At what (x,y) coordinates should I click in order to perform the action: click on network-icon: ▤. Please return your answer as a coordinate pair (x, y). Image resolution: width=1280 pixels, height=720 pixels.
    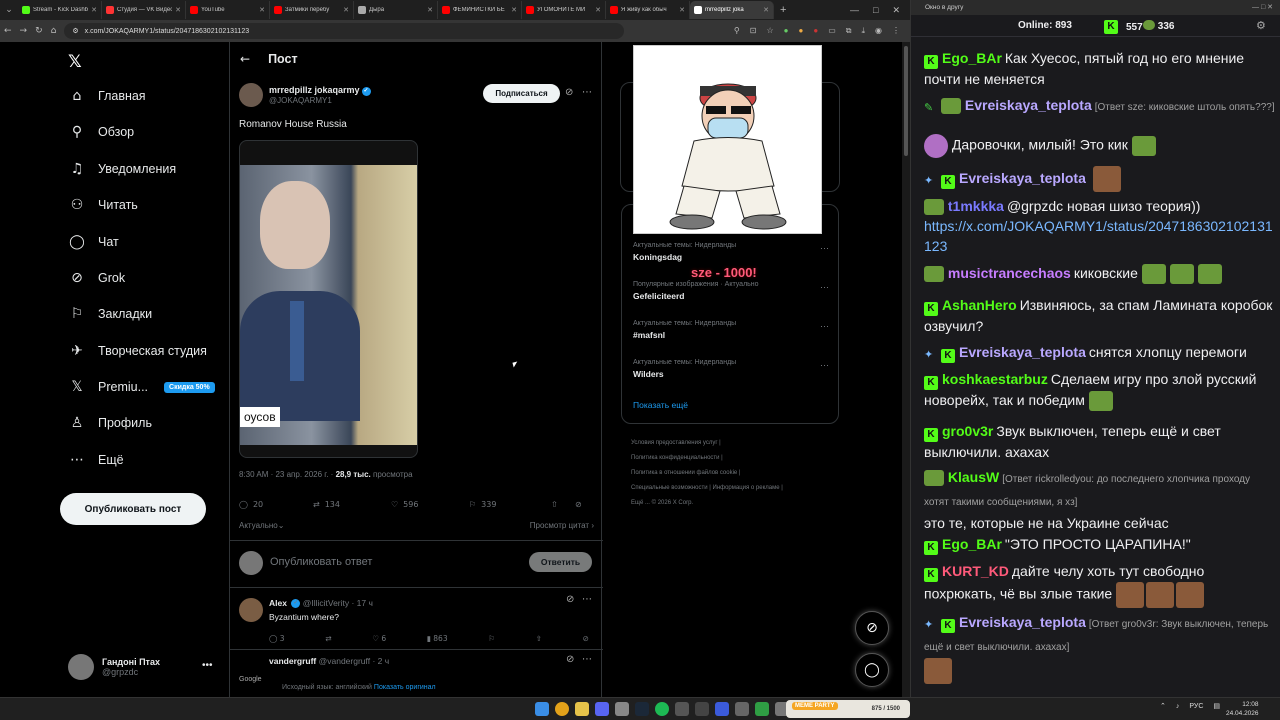
    Looking at the image, I should click on (1216, 706).